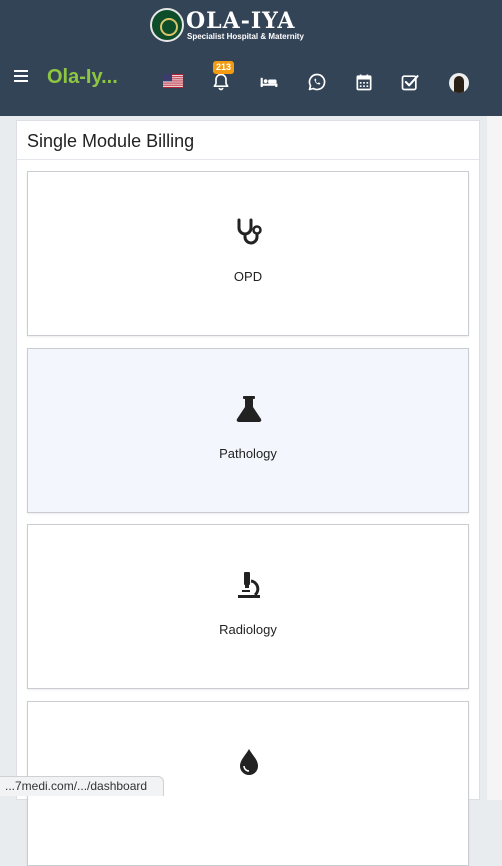  I want to click on stethoscope-icon, so click(249, 232).